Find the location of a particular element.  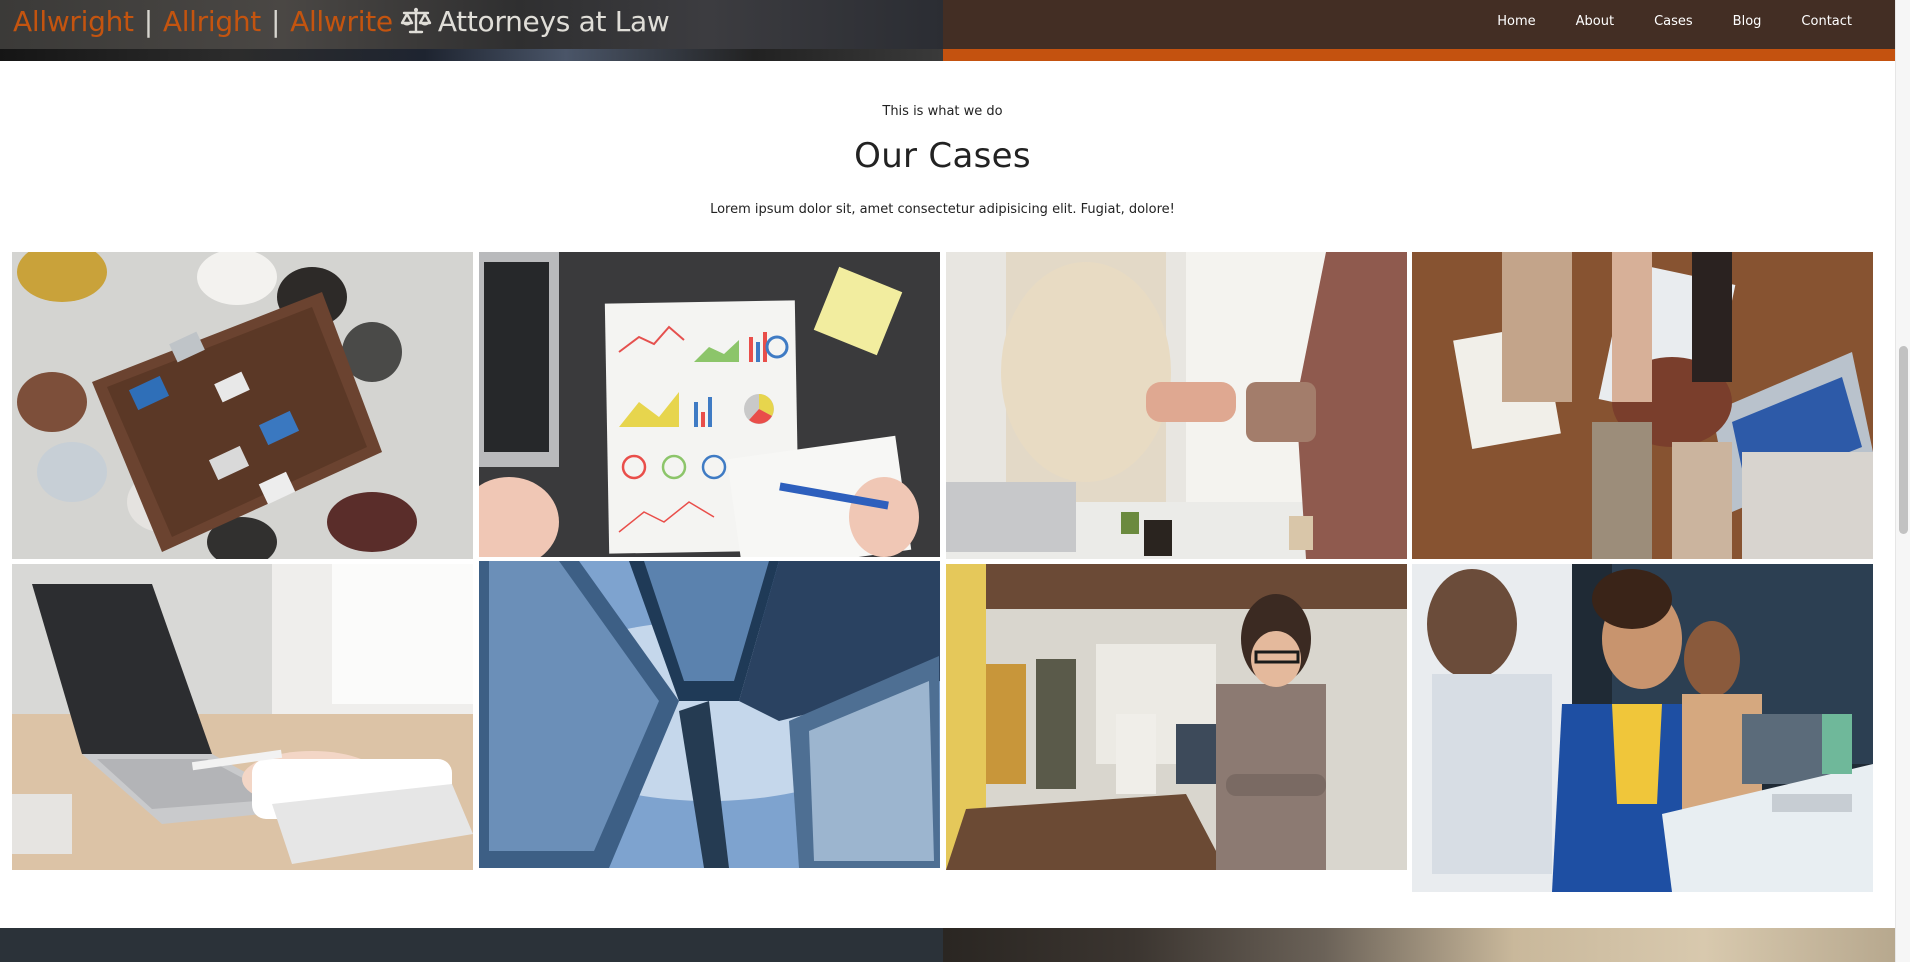

case-photo-team-meeting is located at coordinates (242, 405).